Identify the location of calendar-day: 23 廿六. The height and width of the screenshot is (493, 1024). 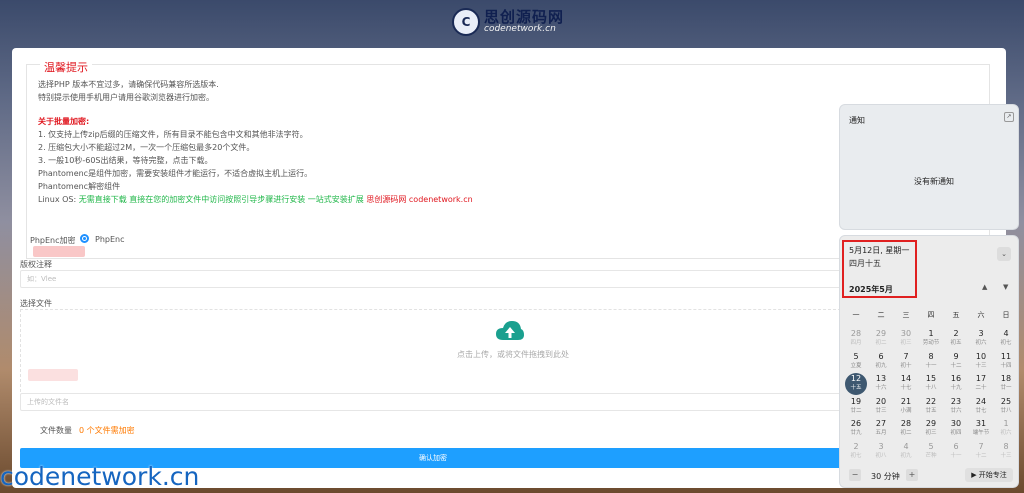
(956, 407).